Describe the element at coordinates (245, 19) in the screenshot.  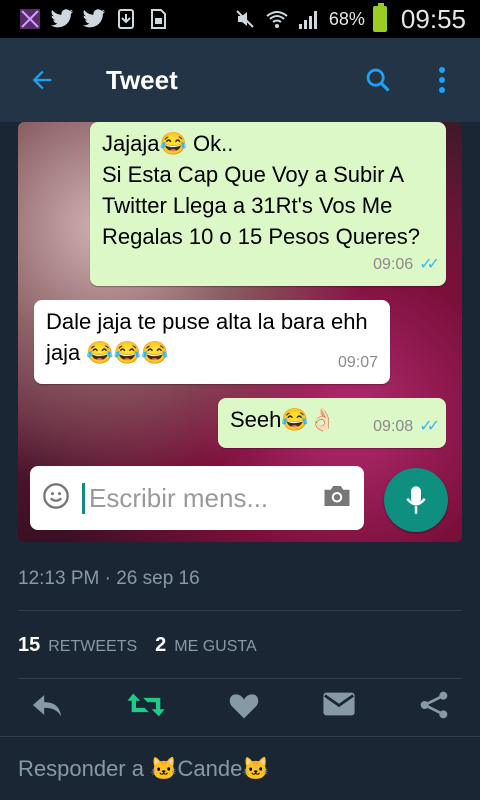
I see `mute-icon` at that location.